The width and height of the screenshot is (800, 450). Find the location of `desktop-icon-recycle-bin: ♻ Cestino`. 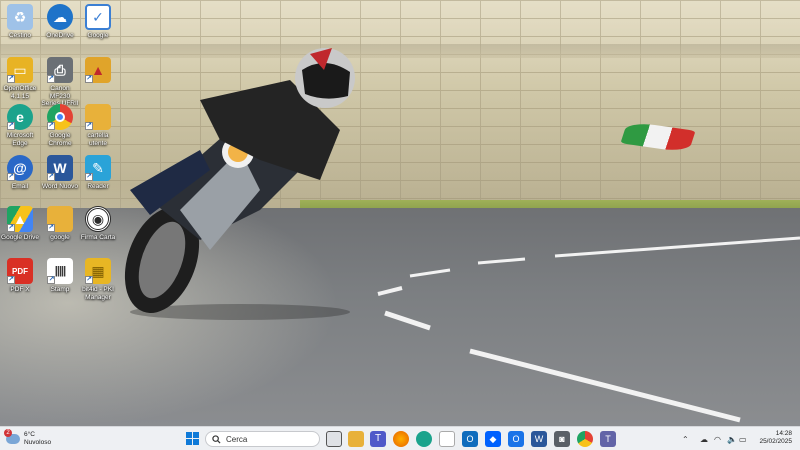

desktop-icon-recycle-bin: ♻ Cestino is located at coordinates (20, 22).